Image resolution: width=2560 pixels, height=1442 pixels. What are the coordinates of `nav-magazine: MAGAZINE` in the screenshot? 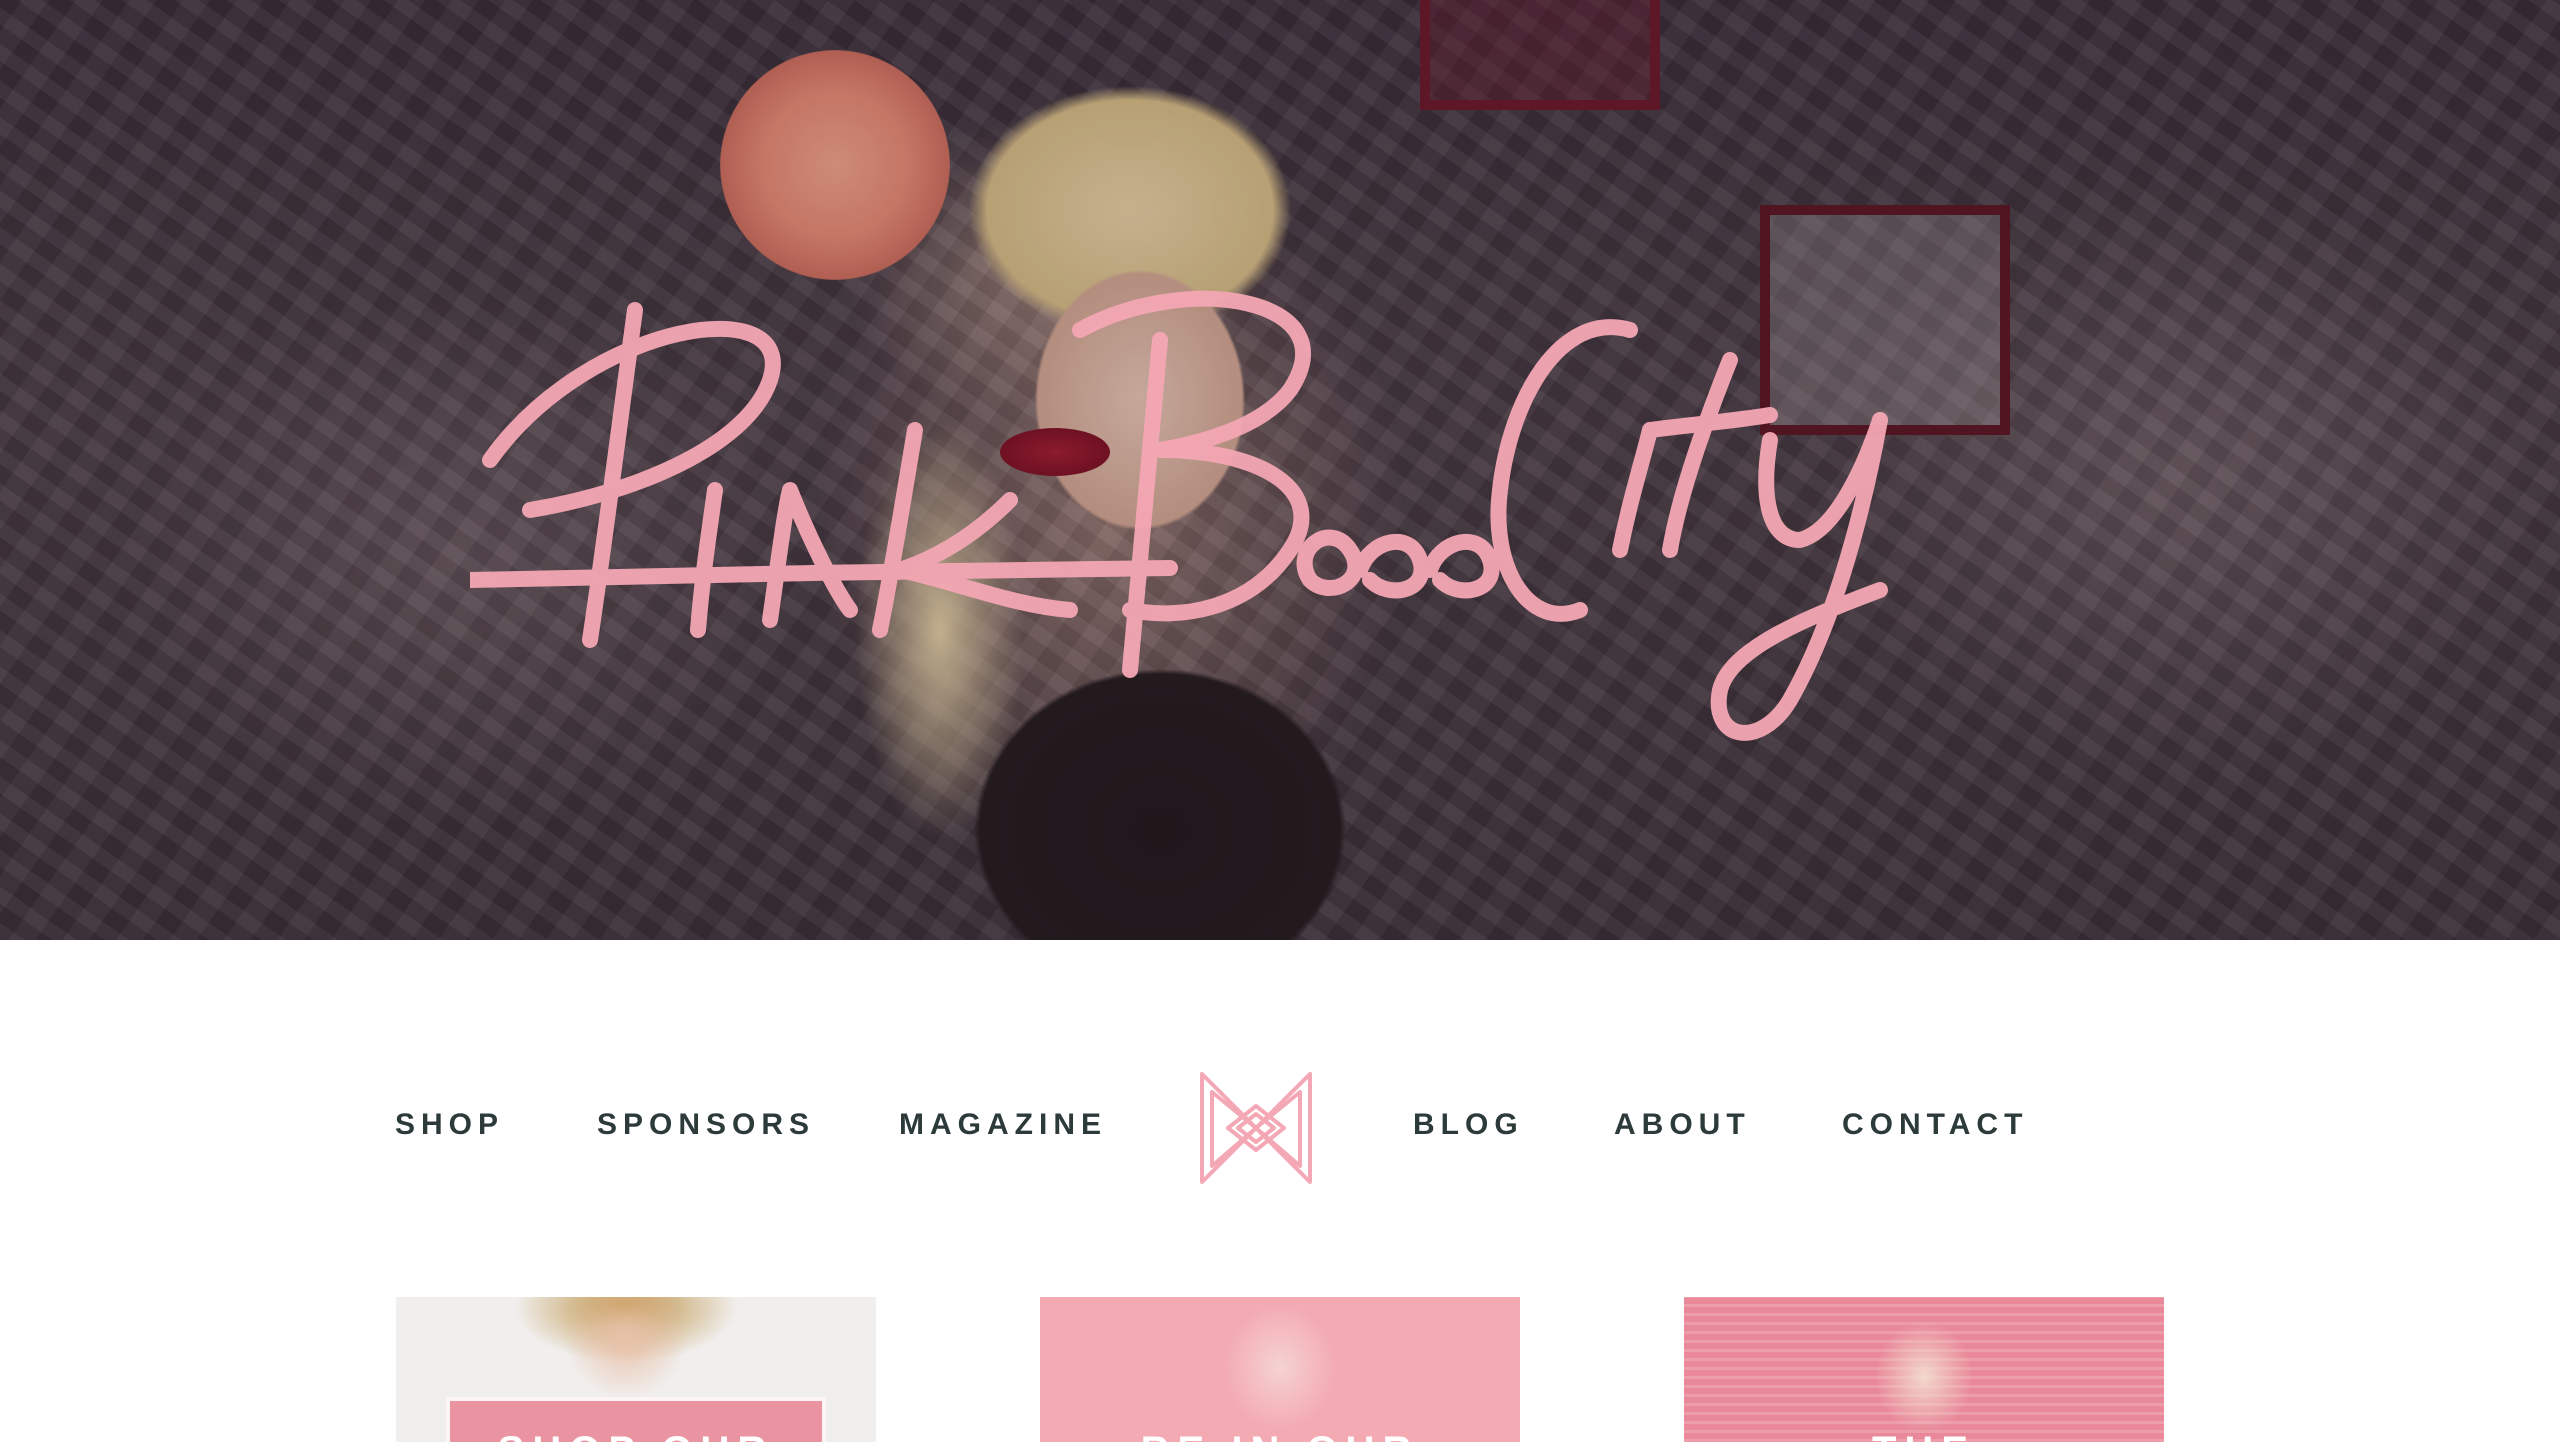 It's located at (1003, 1125).